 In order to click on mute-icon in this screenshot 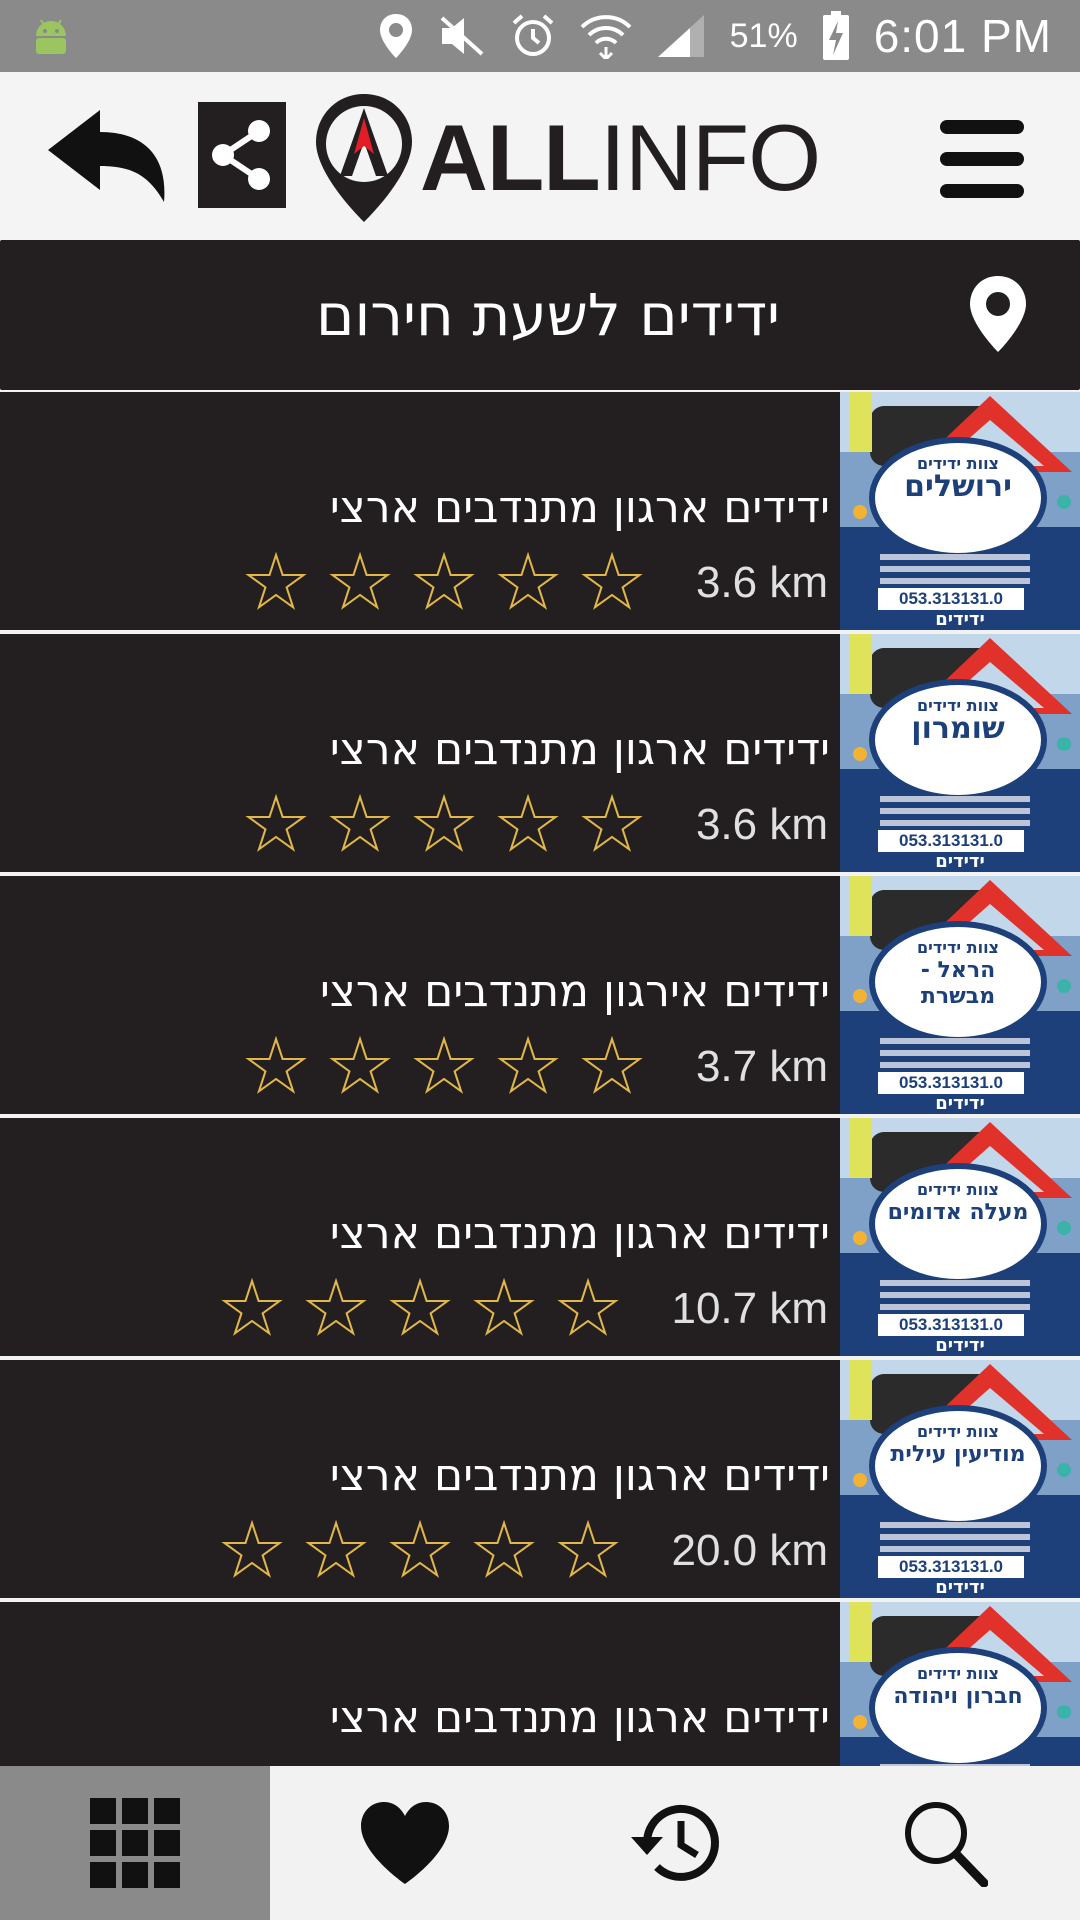, I will do `click(461, 36)`.